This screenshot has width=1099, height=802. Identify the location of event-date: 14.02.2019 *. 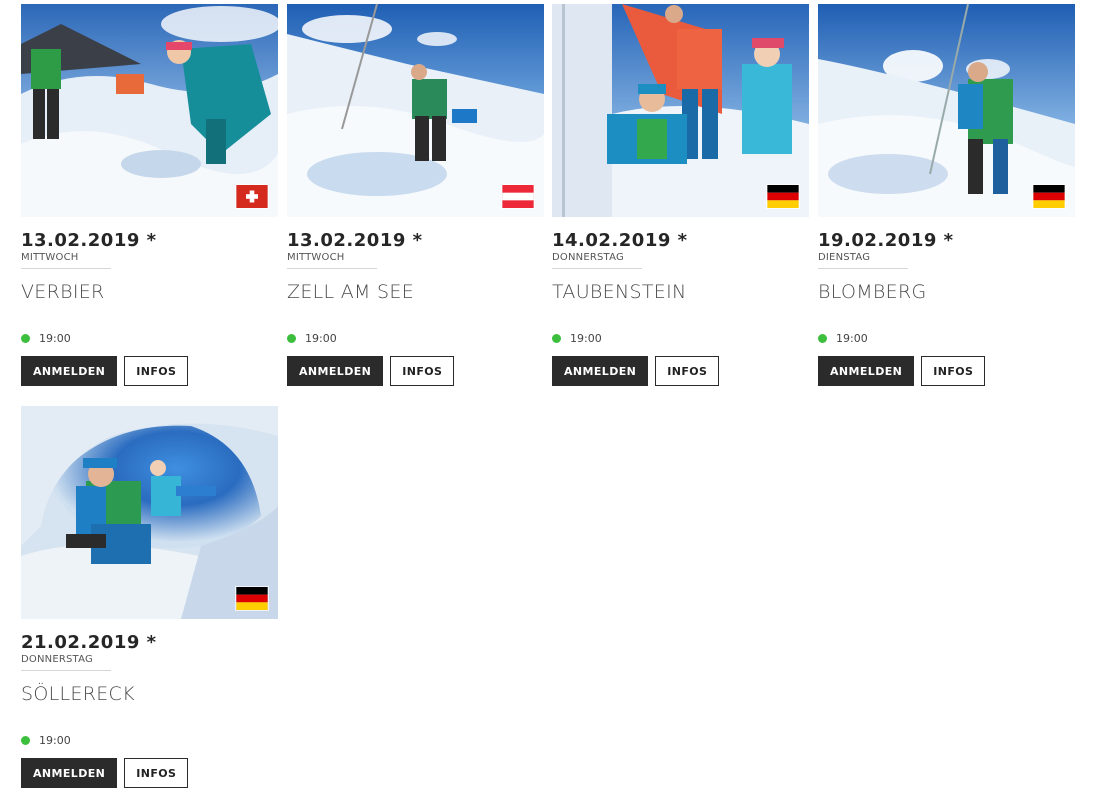
(620, 240).